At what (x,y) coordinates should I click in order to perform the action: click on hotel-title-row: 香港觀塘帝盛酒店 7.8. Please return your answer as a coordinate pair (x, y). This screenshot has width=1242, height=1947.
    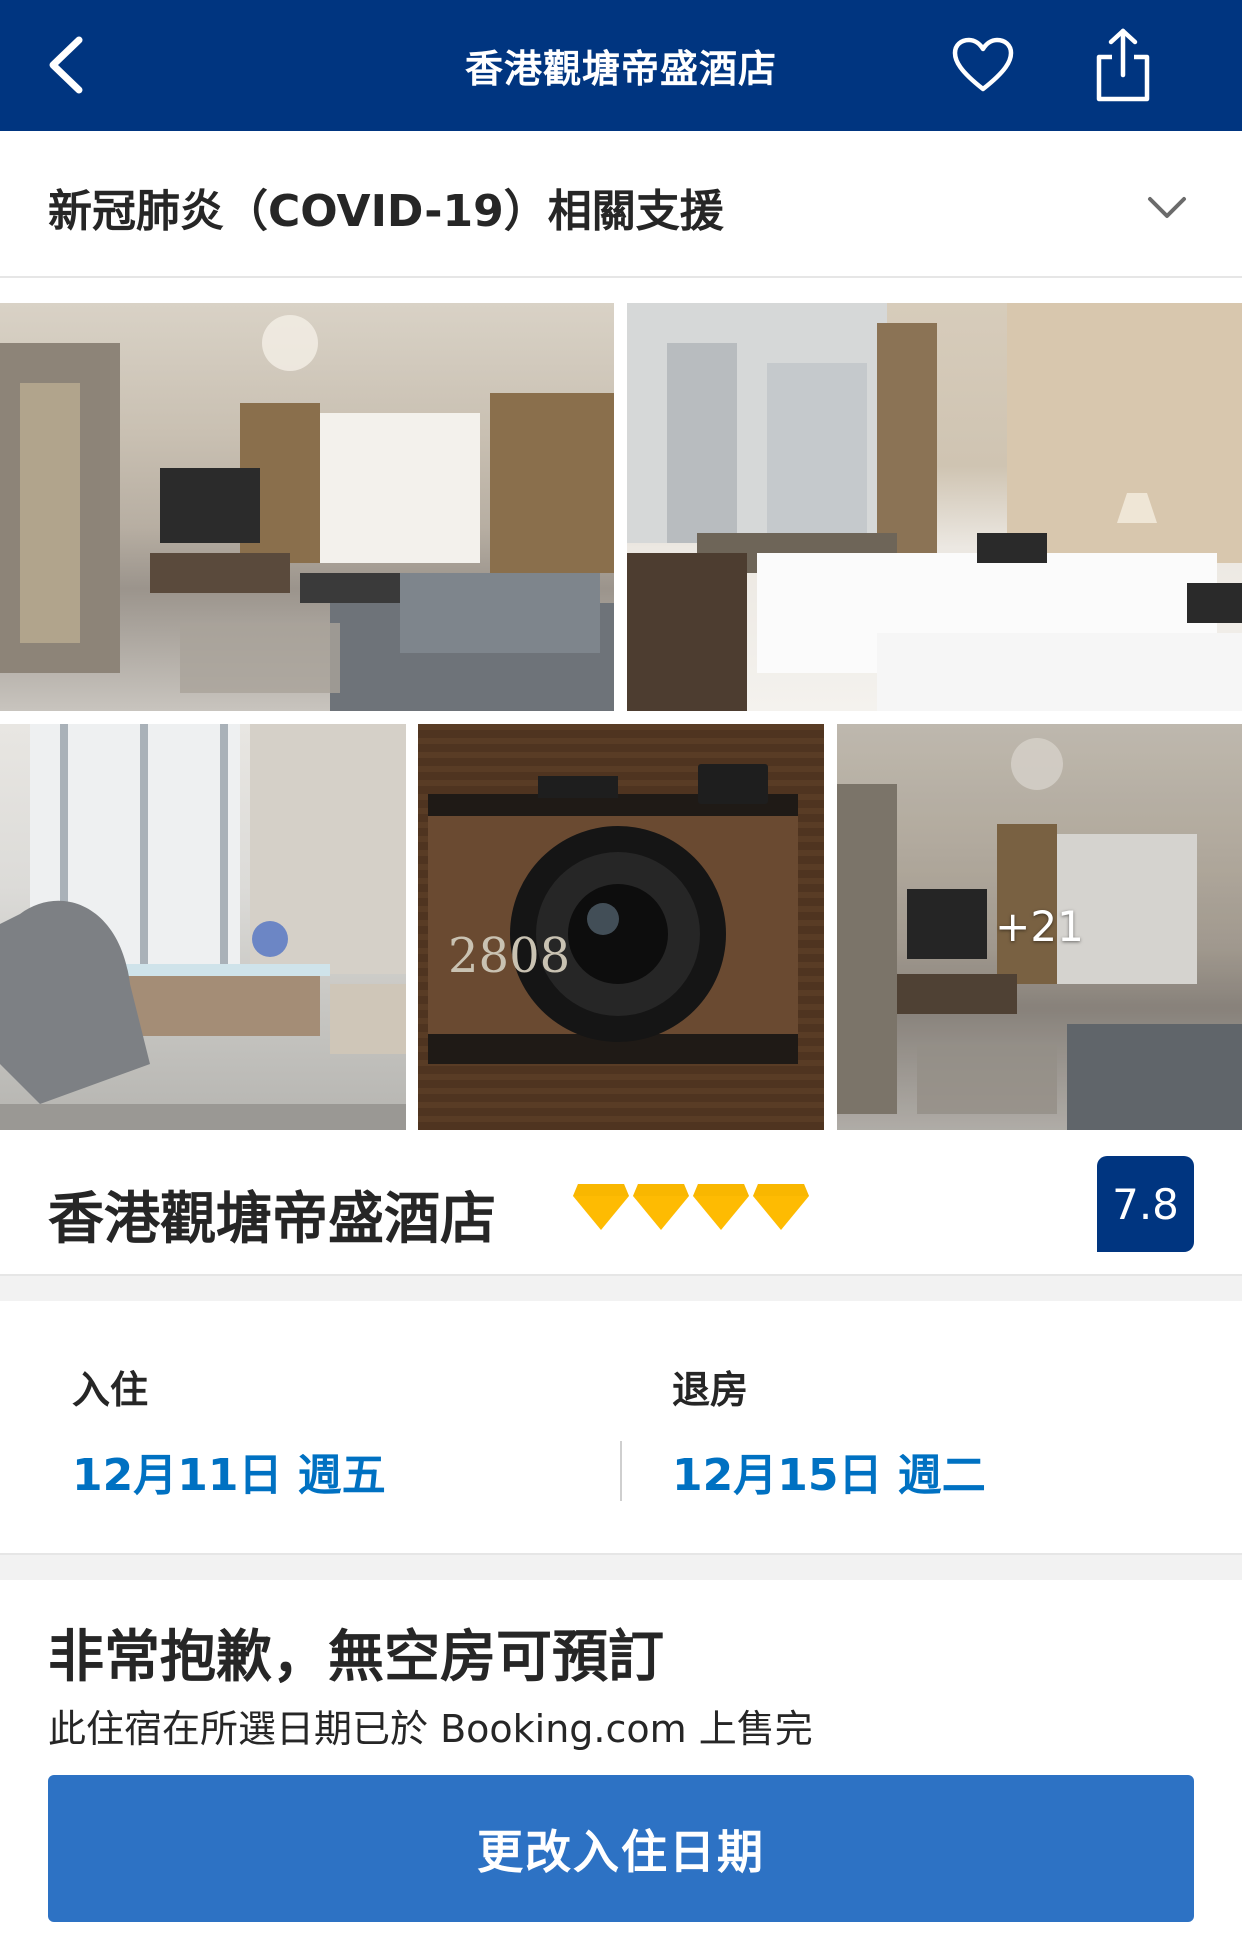
    Looking at the image, I should click on (621, 1203).